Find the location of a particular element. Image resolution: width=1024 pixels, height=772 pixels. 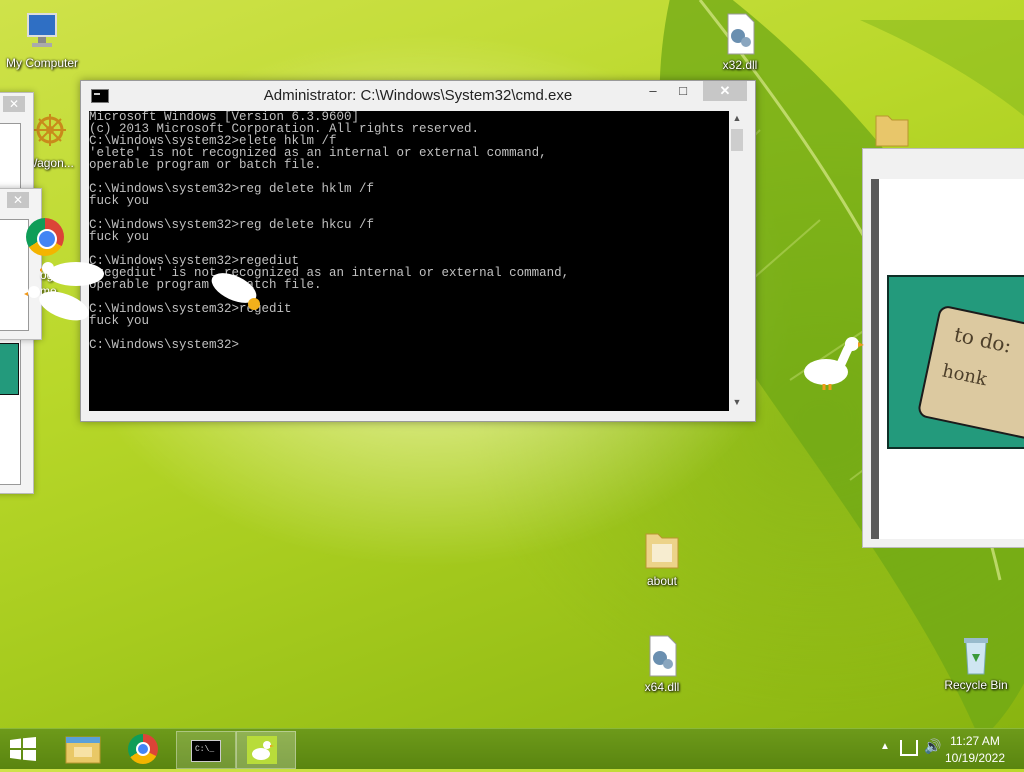

scroll-up-arrow-icon: ▲ is located at coordinates (737, 120).